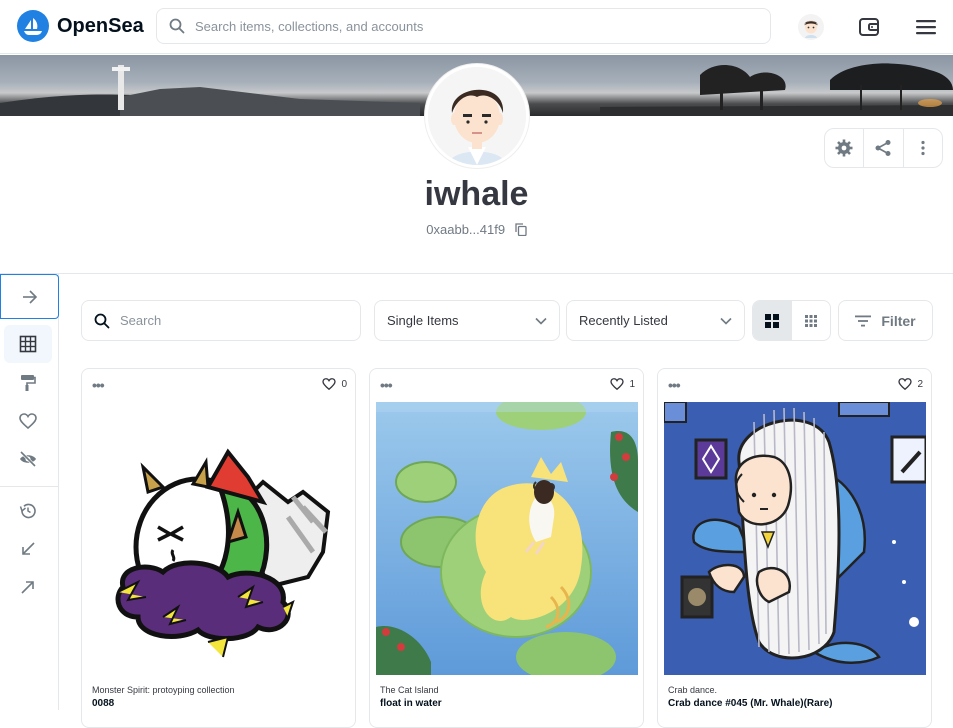 The width and height of the screenshot is (953, 728). I want to click on copy-icon, so click(521, 231).